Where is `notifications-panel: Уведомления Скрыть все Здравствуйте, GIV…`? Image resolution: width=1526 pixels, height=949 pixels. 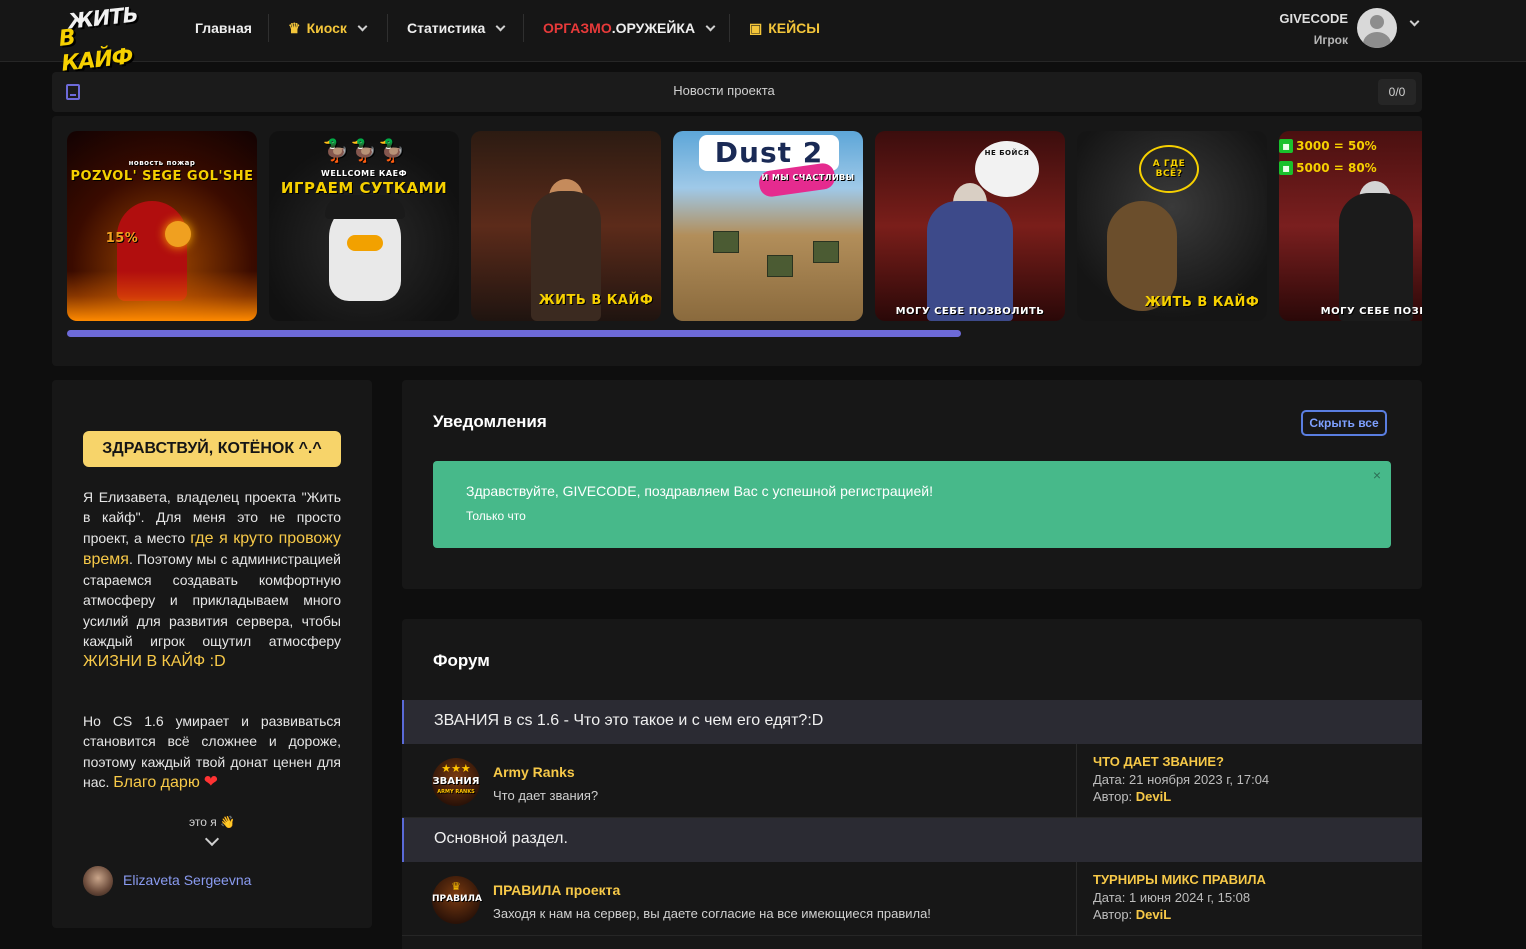 notifications-panel: Уведомления Скрыть все Здравствуйте, GIV… is located at coordinates (912, 484).